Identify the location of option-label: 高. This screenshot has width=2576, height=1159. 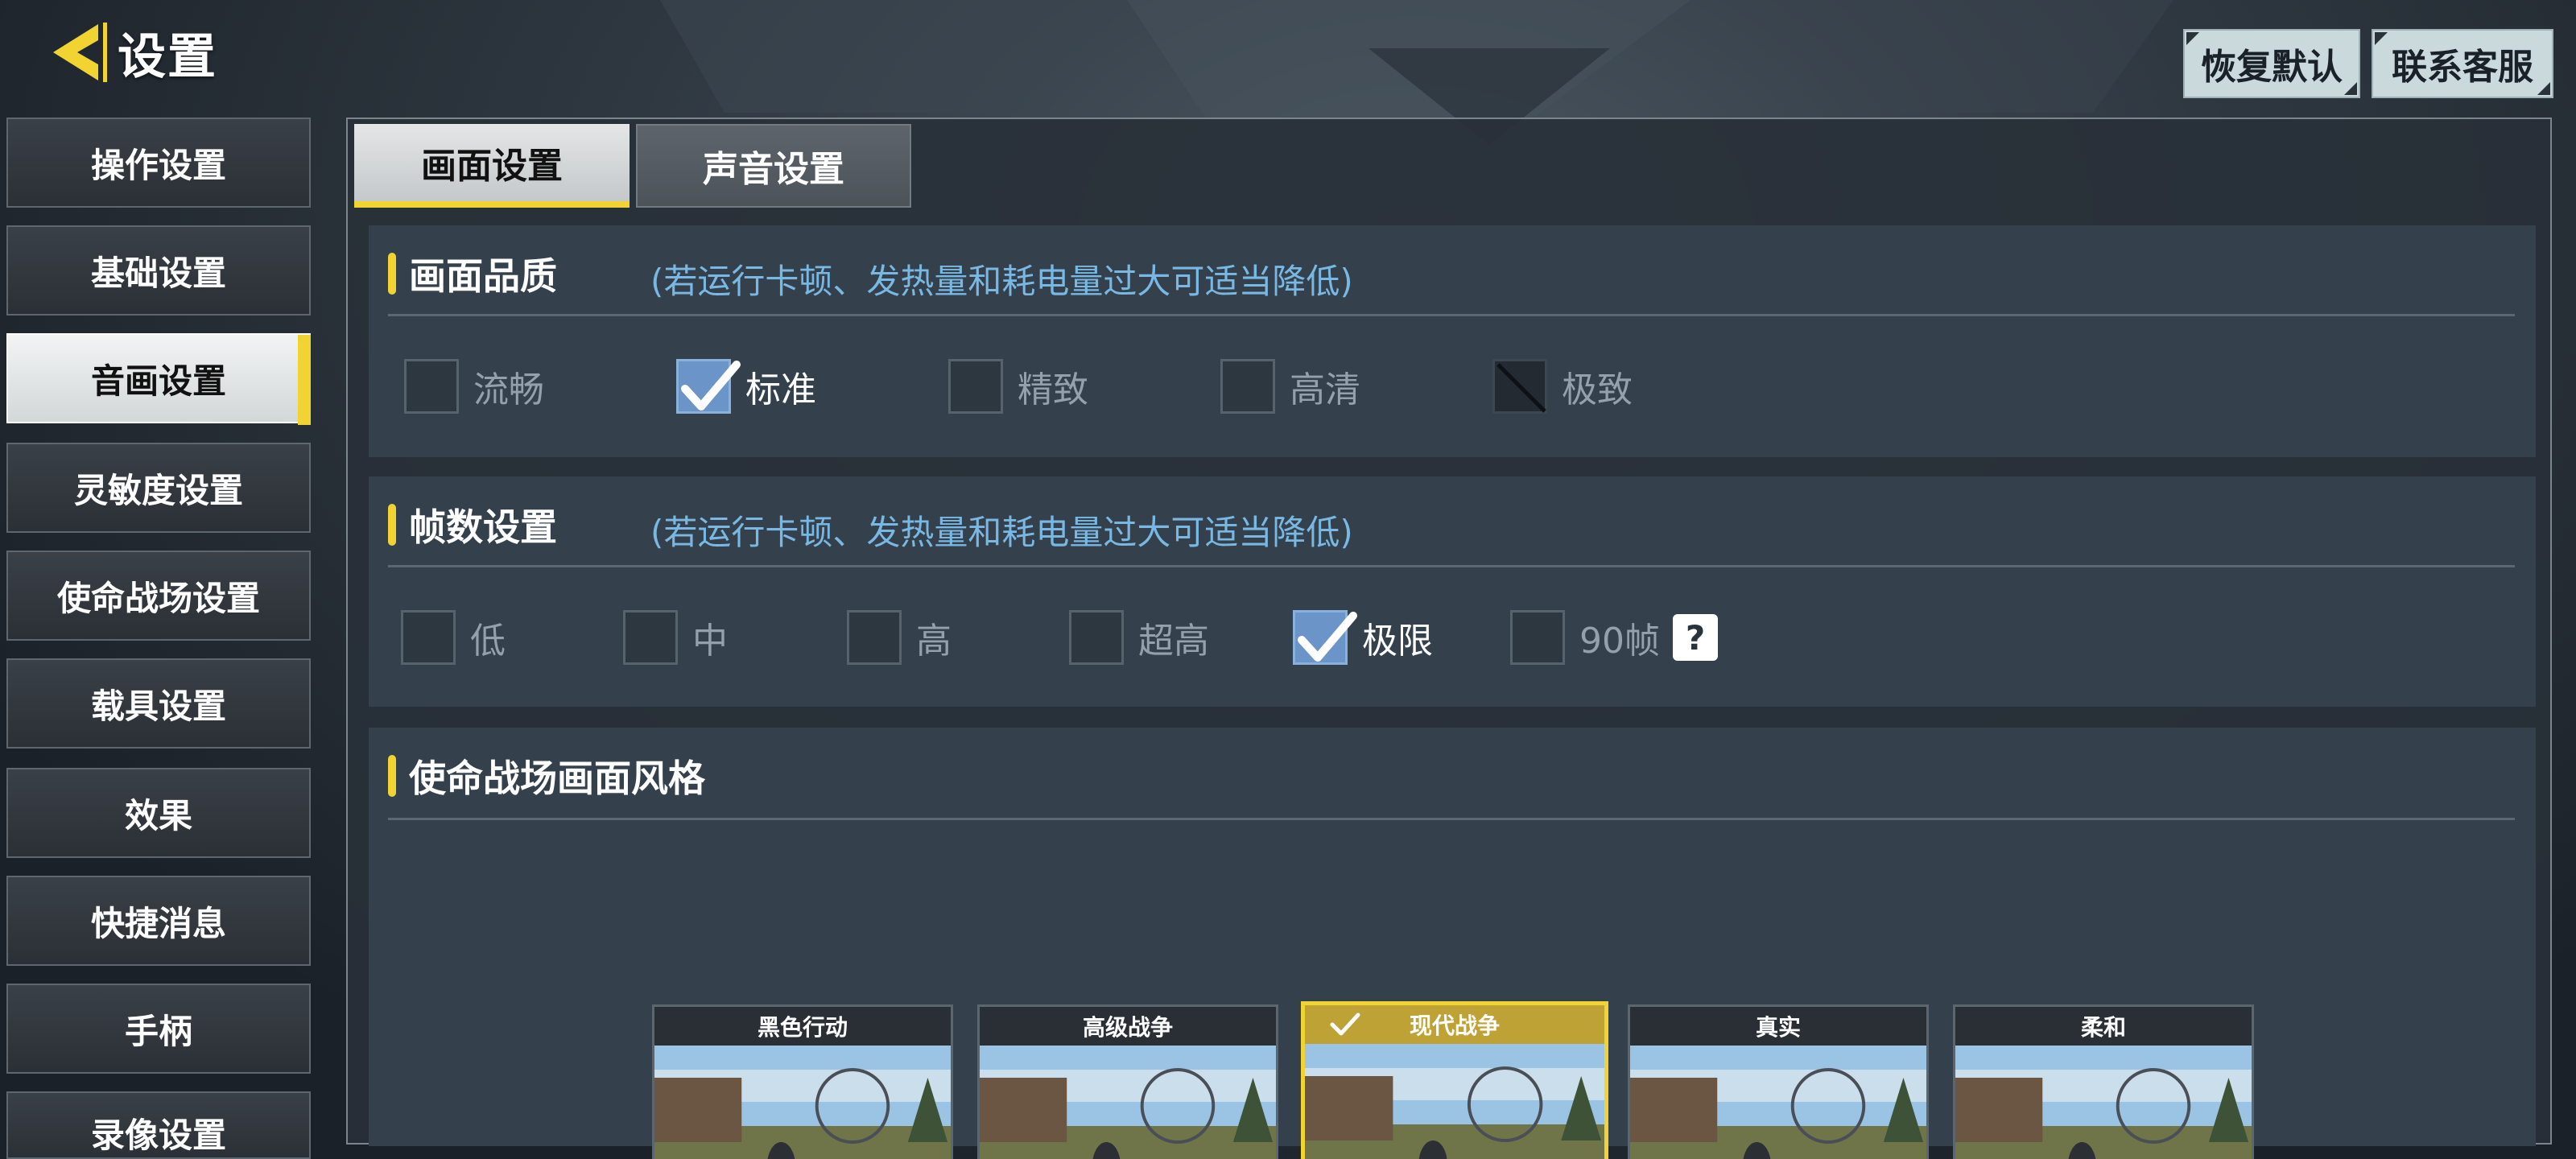
(934, 641).